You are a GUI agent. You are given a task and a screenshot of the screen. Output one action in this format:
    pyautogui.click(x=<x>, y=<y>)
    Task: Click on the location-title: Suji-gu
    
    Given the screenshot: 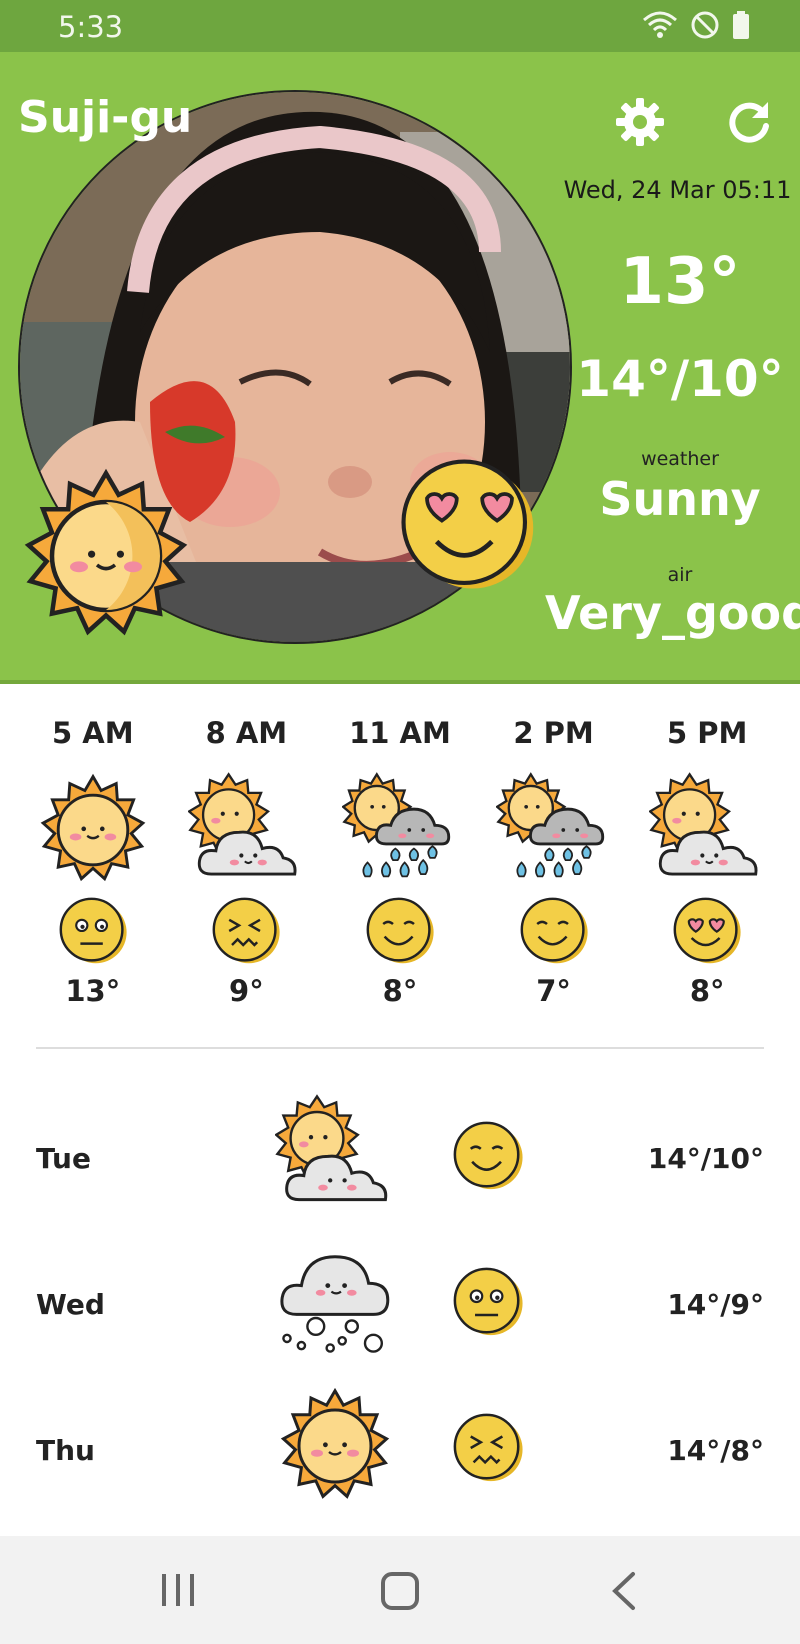 What is the action you would take?
    pyautogui.click(x=105, y=117)
    